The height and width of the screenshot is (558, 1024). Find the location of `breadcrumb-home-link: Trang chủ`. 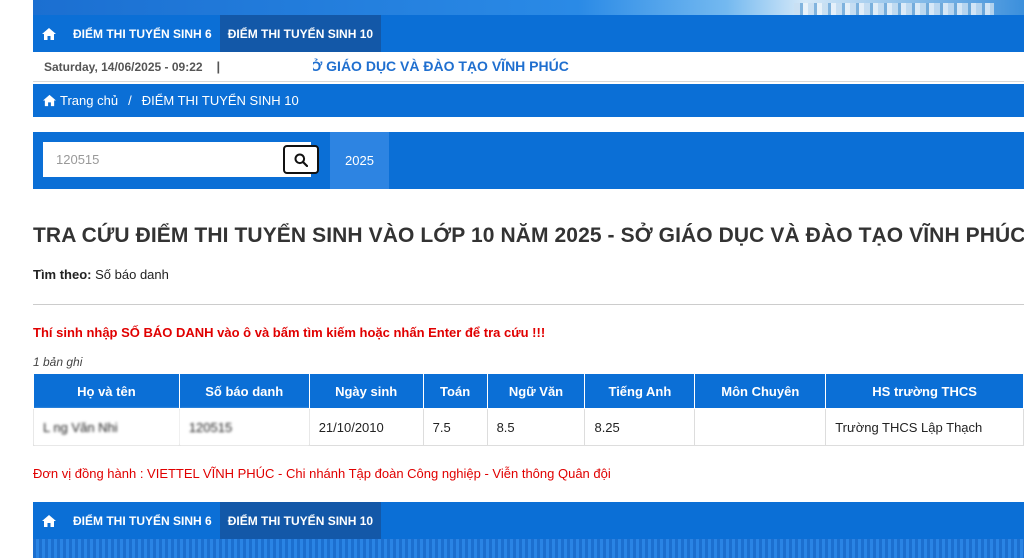

breadcrumb-home-link: Trang chủ is located at coordinates (80, 100).